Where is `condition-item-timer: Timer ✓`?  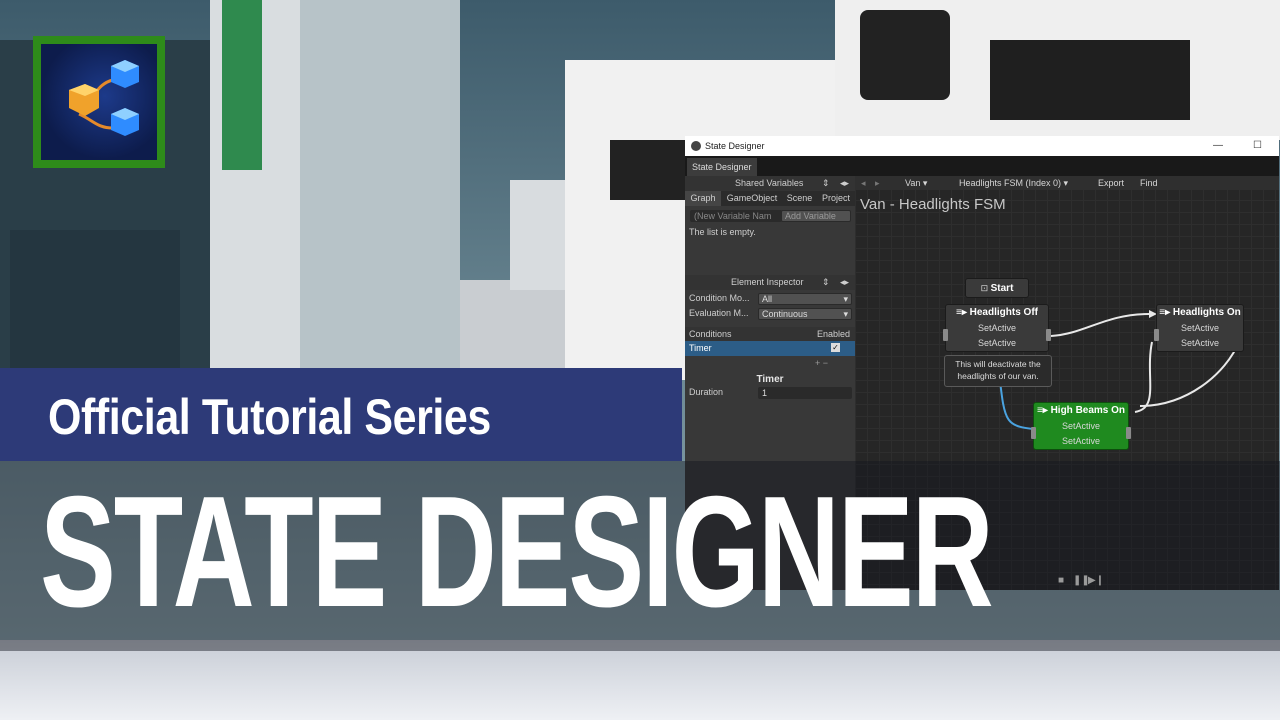 condition-item-timer: Timer ✓ is located at coordinates (770, 348).